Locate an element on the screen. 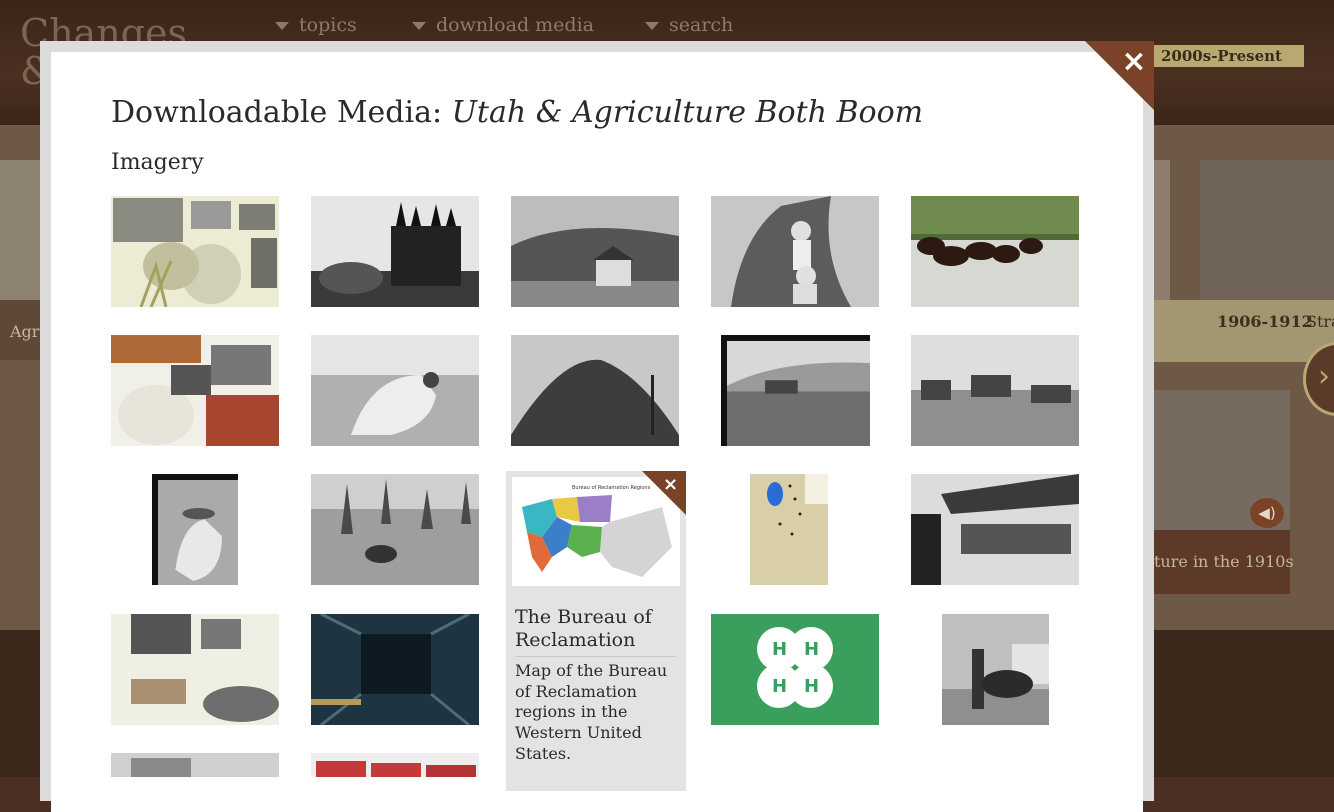  four-h-clover-icon: H HH H is located at coordinates (795, 669).